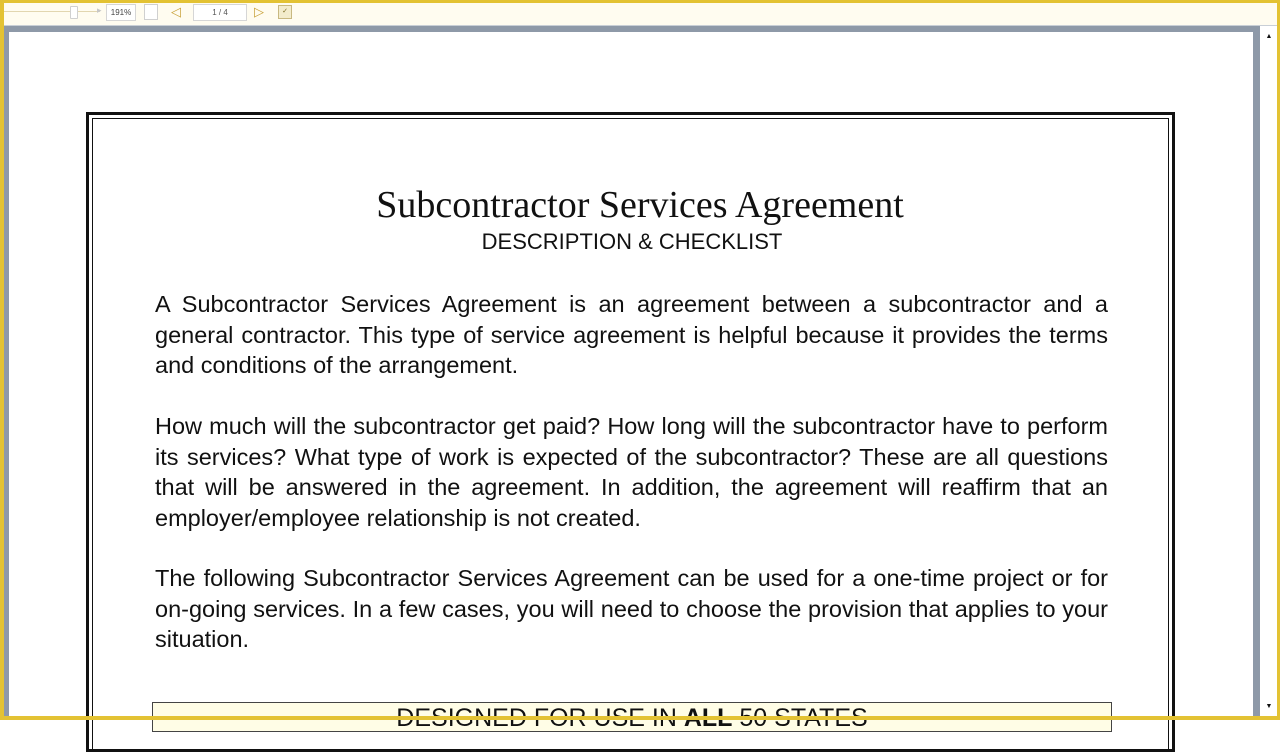 The height and width of the screenshot is (752, 1280). Describe the element at coordinates (540, 718) in the screenshot. I see `banner-prefix: DESIGNED FOR USE IN` at that location.